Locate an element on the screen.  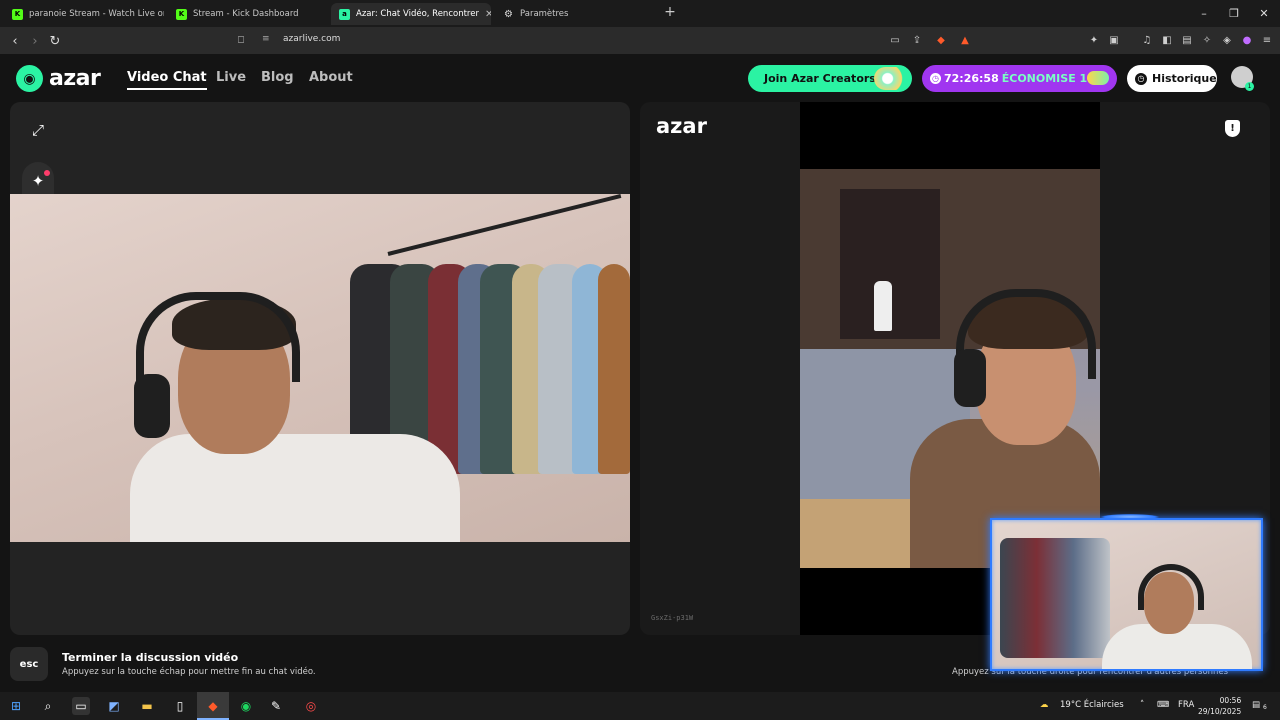
tab-kick-dashboard: K Stream - Kick Dashboard is located at coordinates (248, 14).